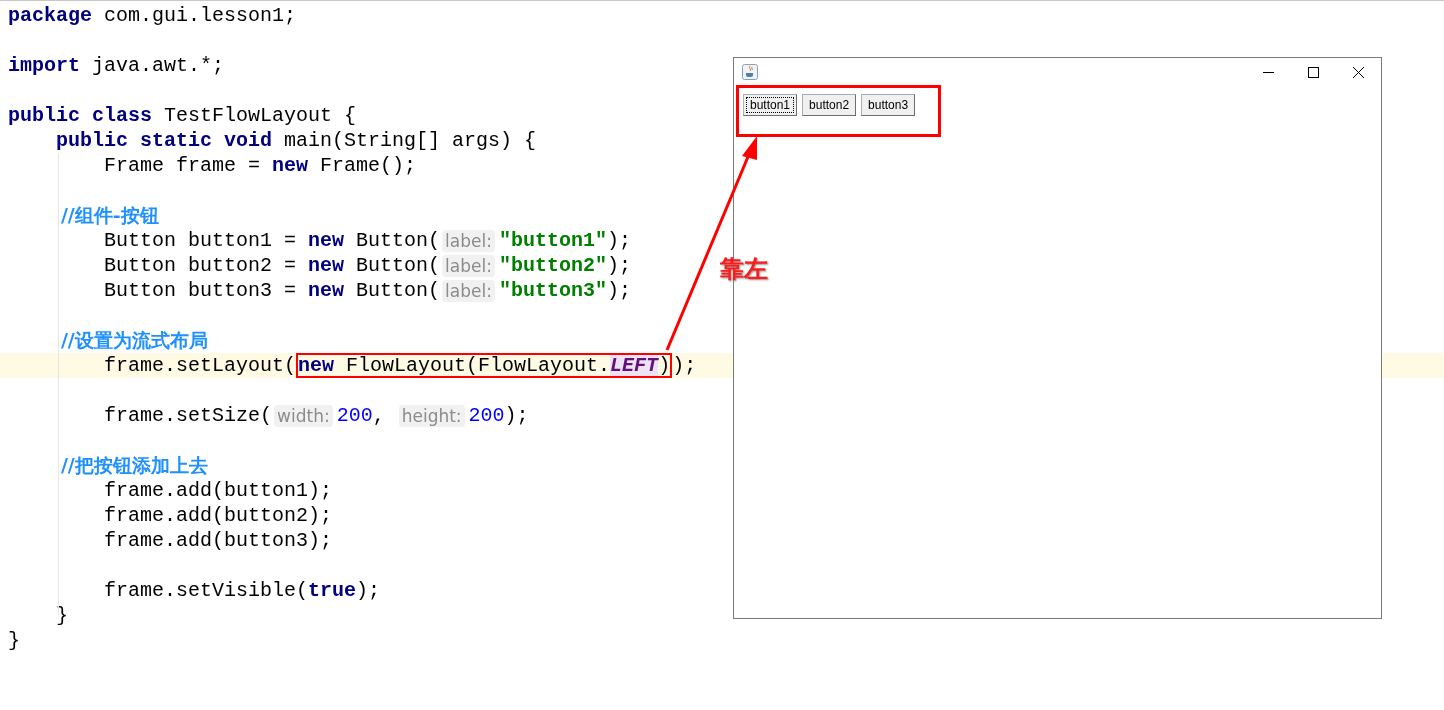 This screenshot has height=710, width=1444. Describe the element at coordinates (164, 140) in the screenshot. I see `keyword: public static void` at that location.